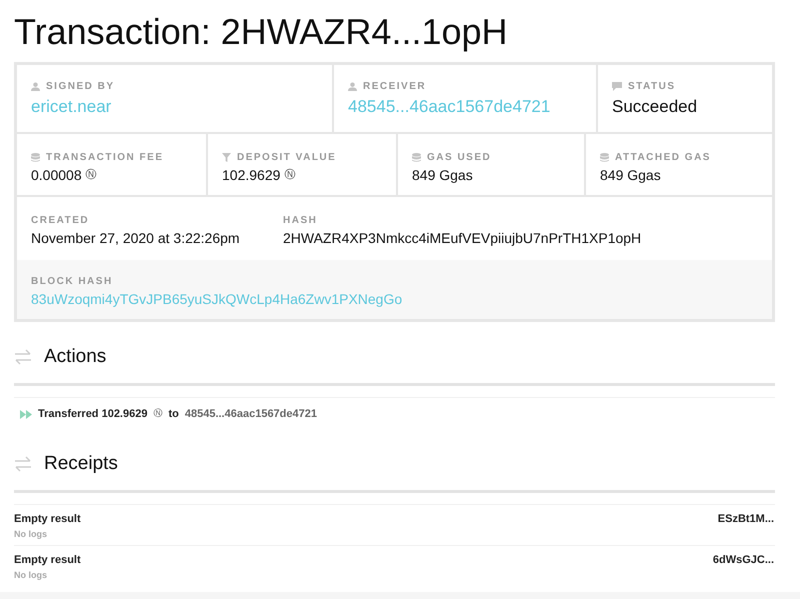  Describe the element at coordinates (93, 414) in the screenshot. I see `action-text: Transferred 102.9629` at that location.